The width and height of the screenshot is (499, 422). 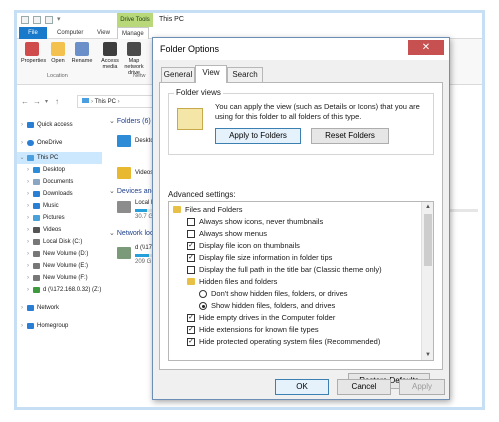 I want to click on network-drive-label: d (\\17, so click(x=143, y=248).